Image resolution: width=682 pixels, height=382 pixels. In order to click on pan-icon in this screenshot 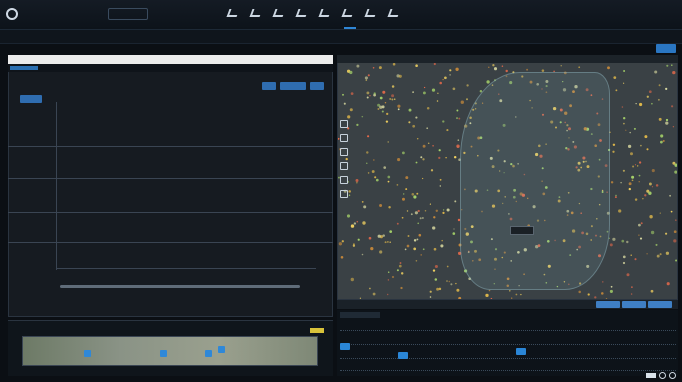, I will do `click(344, 152)`.